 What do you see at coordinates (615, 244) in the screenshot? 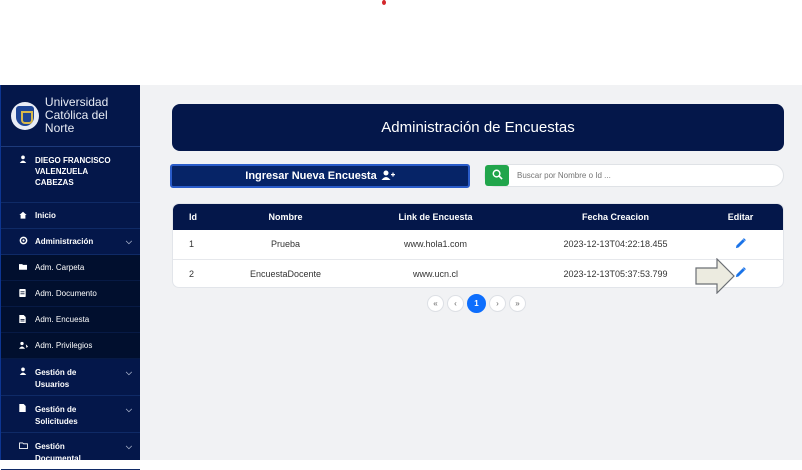
I see `cell-fecha: 2023-12-13T04:22:18.455` at bounding box center [615, 244].